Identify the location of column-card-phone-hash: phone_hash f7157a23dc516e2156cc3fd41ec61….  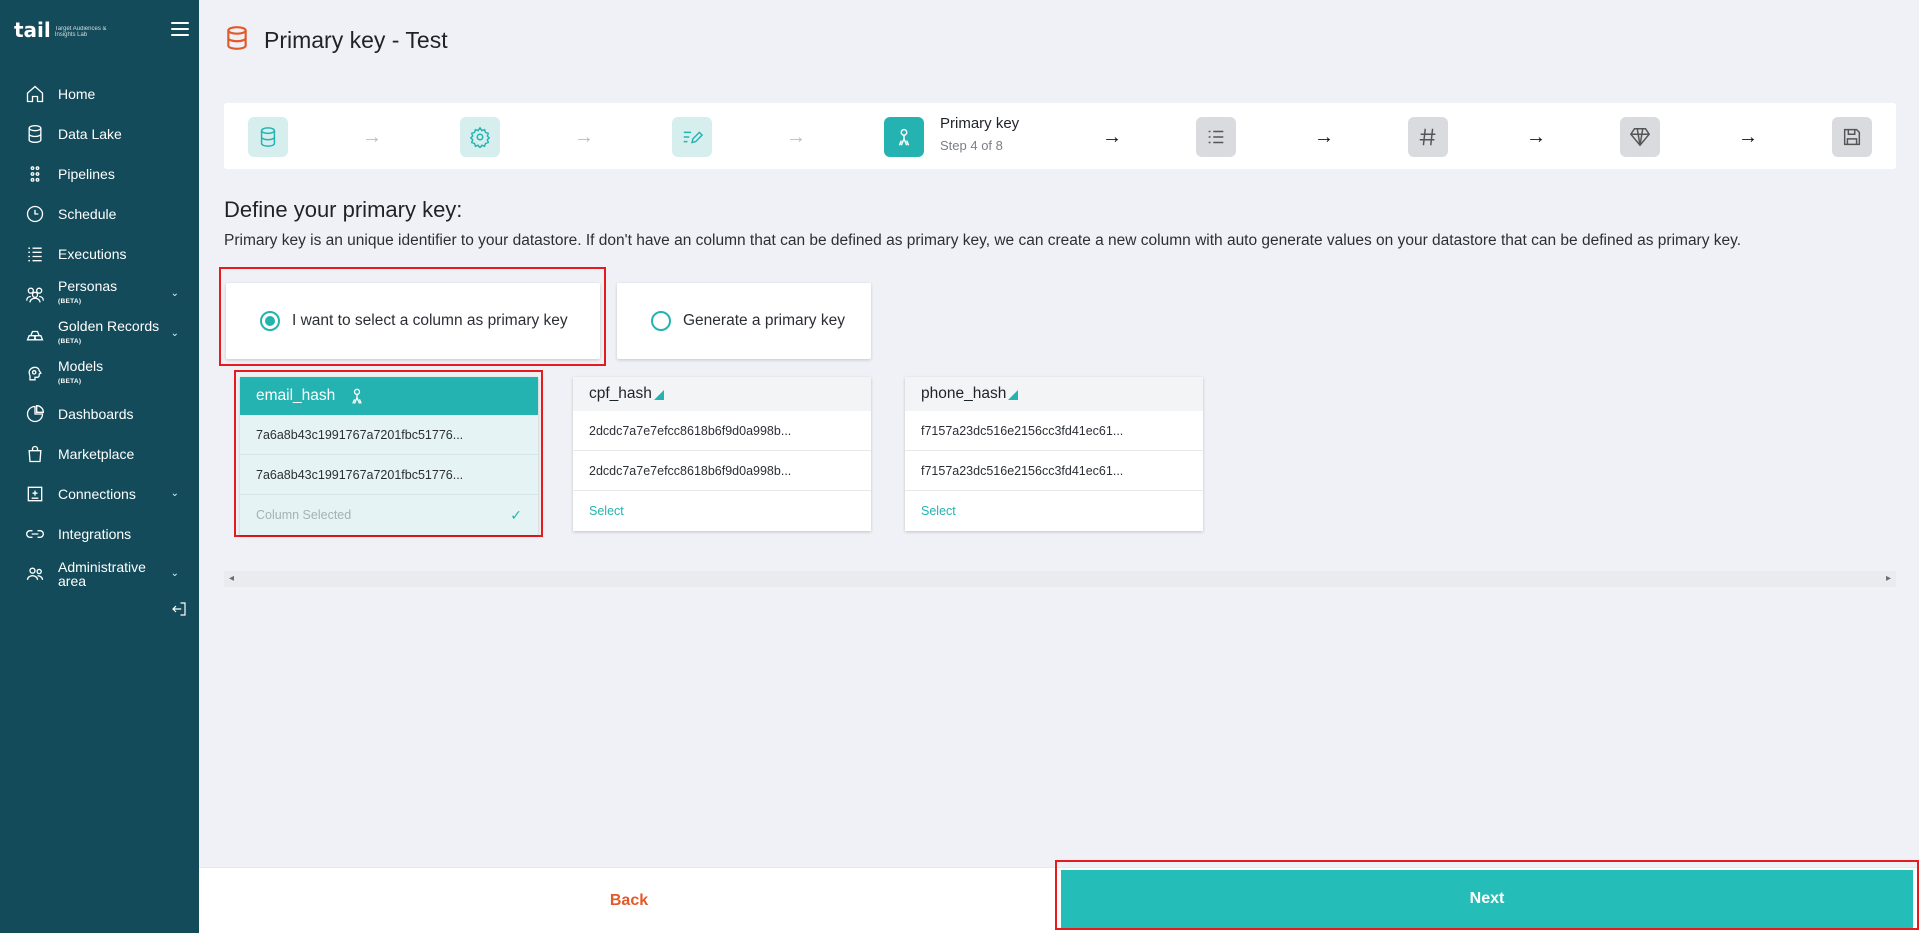
(1054, 454).